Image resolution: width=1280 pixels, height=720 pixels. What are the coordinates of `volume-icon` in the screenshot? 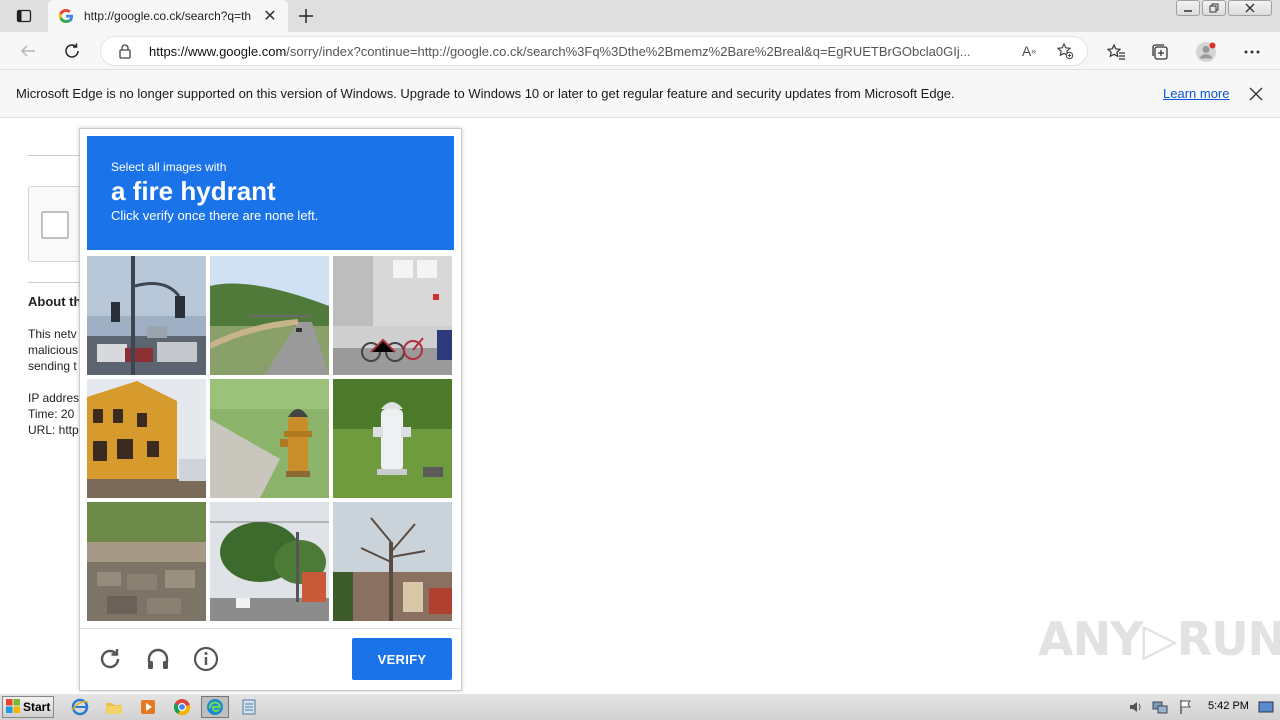 It's located at (1136, 709).